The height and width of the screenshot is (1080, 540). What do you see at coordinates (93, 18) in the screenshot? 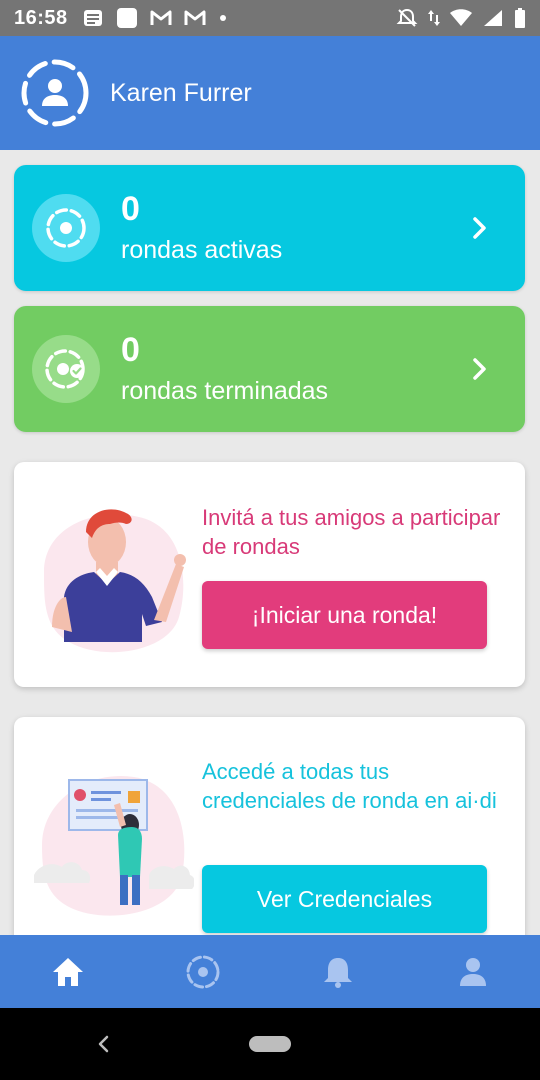
I see `notes-icon` at bounding box center [93, 18].